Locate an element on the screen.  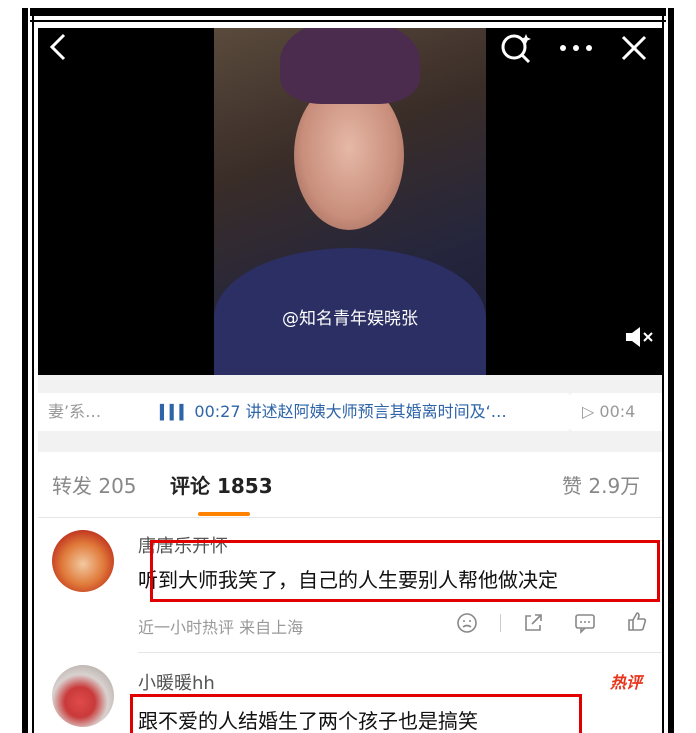
tab-repost: 转发 205 is located at coordinates (94, 484).